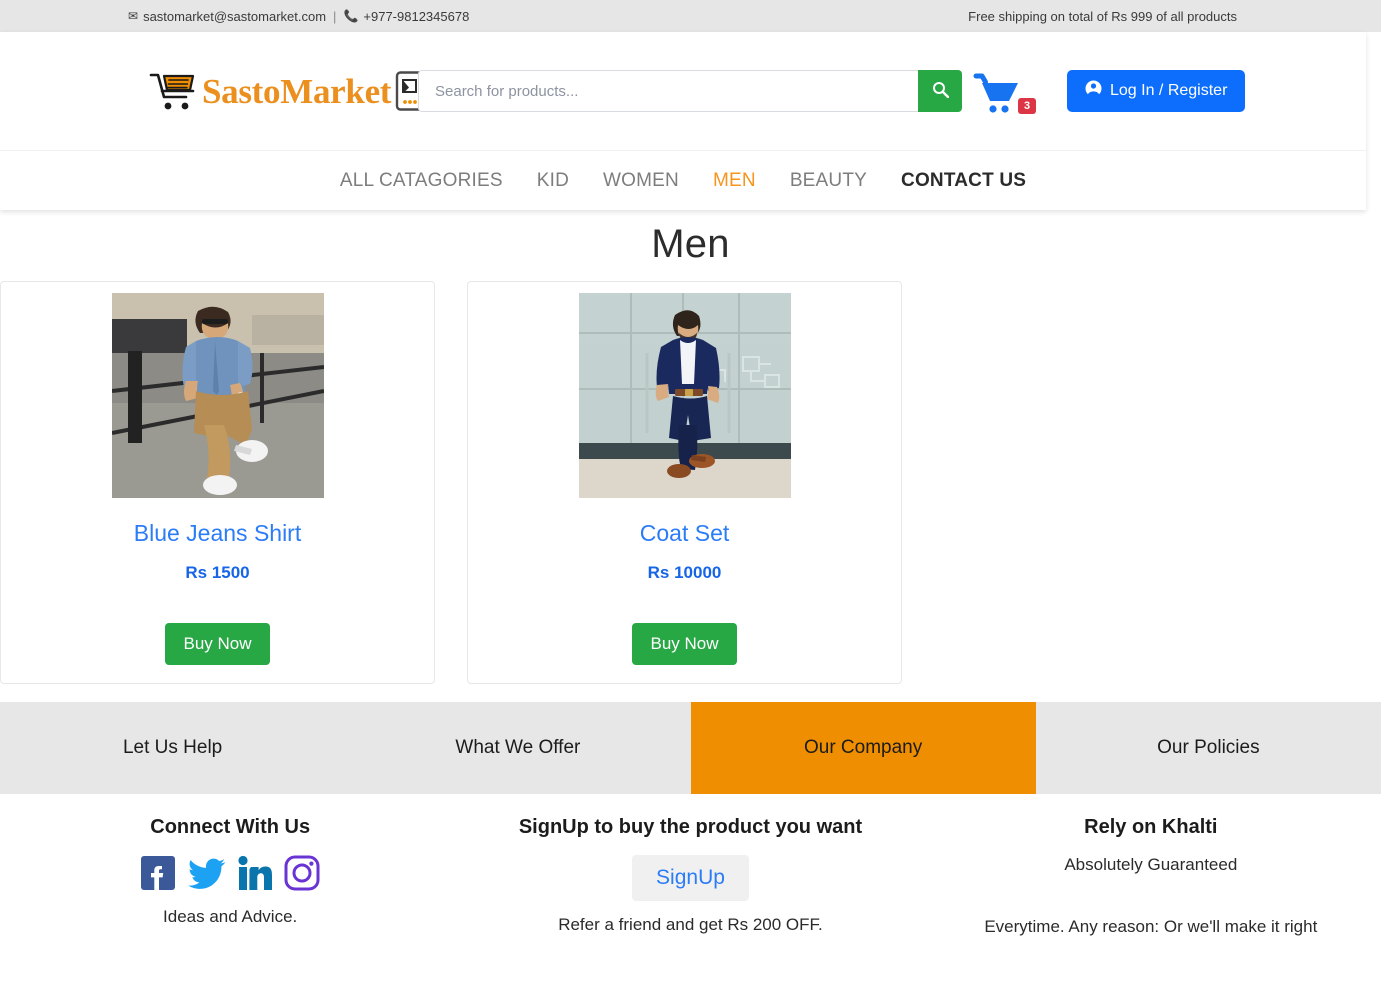  I want to click on login-register-button: Log In / Register, so click(1156, 91).